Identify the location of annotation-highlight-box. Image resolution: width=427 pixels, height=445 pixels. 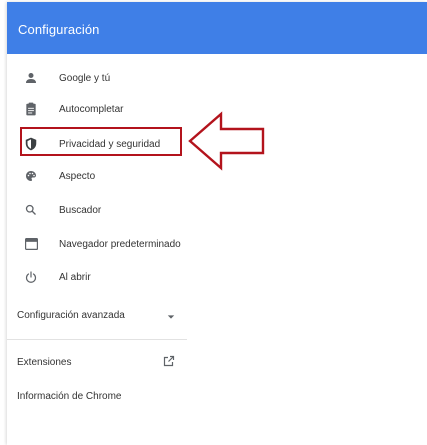
(101, 141).